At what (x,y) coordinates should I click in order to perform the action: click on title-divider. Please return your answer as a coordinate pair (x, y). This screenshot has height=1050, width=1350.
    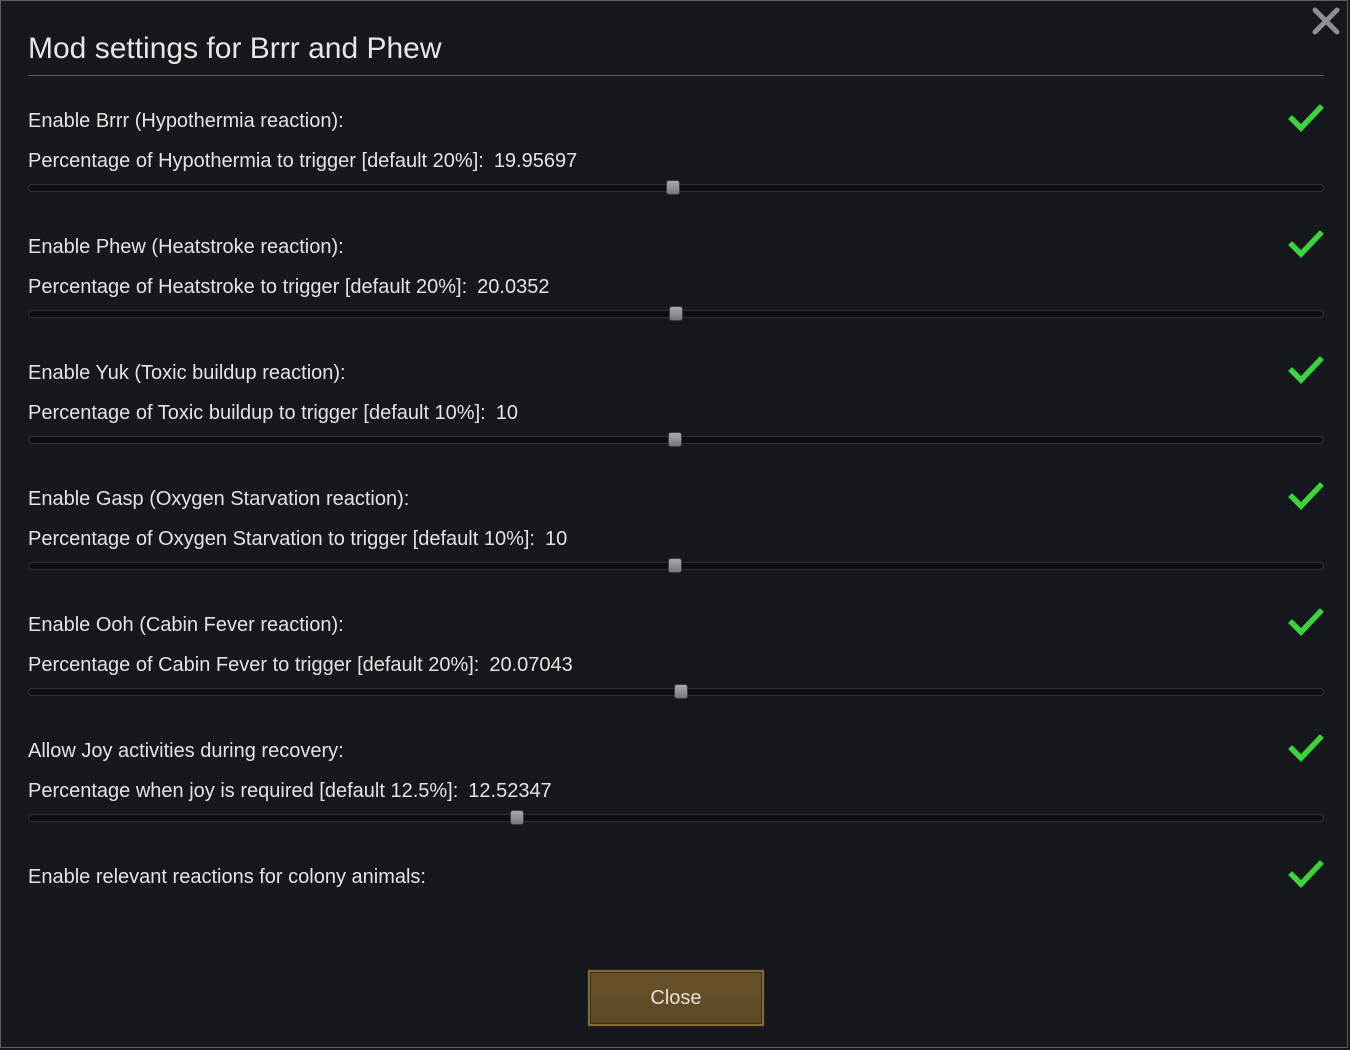
    Looking at the image, I should click on (676, 75).